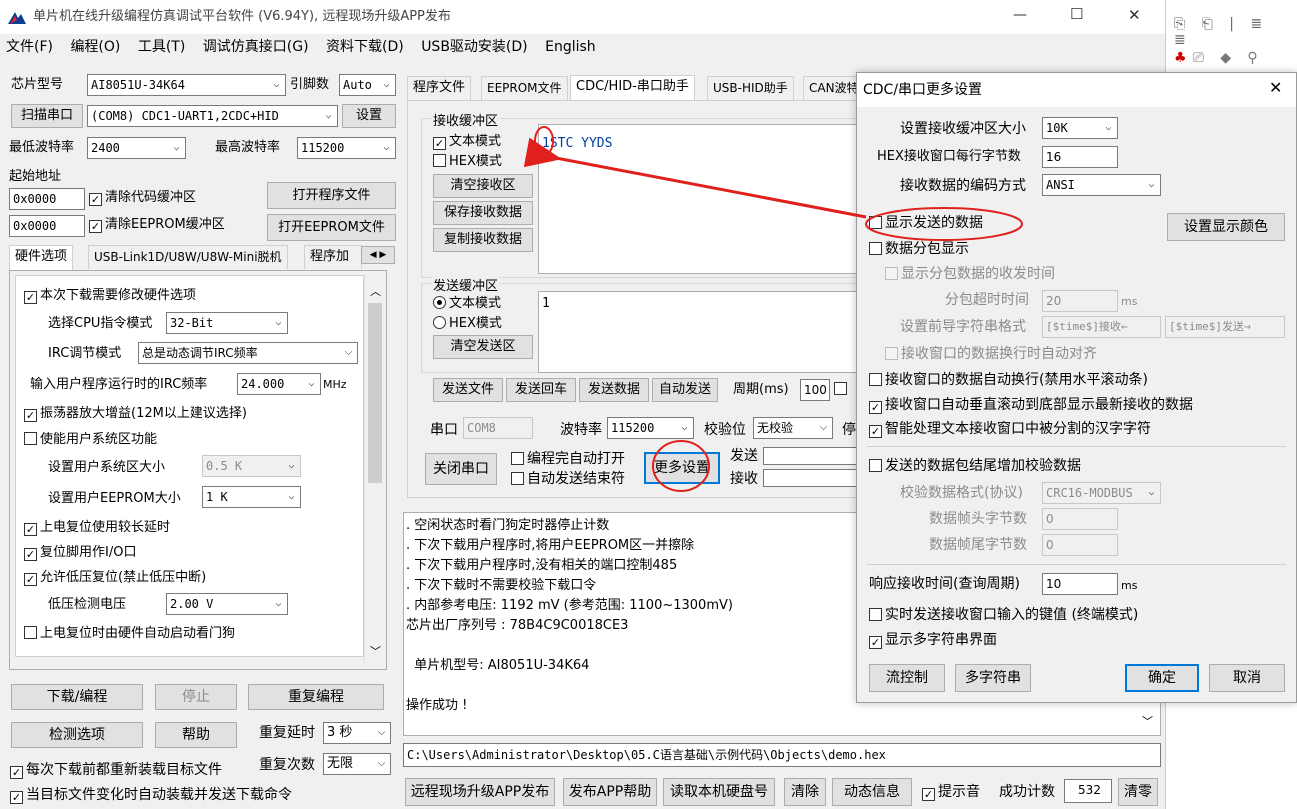  What do you see at coordinates (374, 469) in the screenshot?
I see `hardware-scrollbar: ︿ ﹀` at bounding box center [374, 469].